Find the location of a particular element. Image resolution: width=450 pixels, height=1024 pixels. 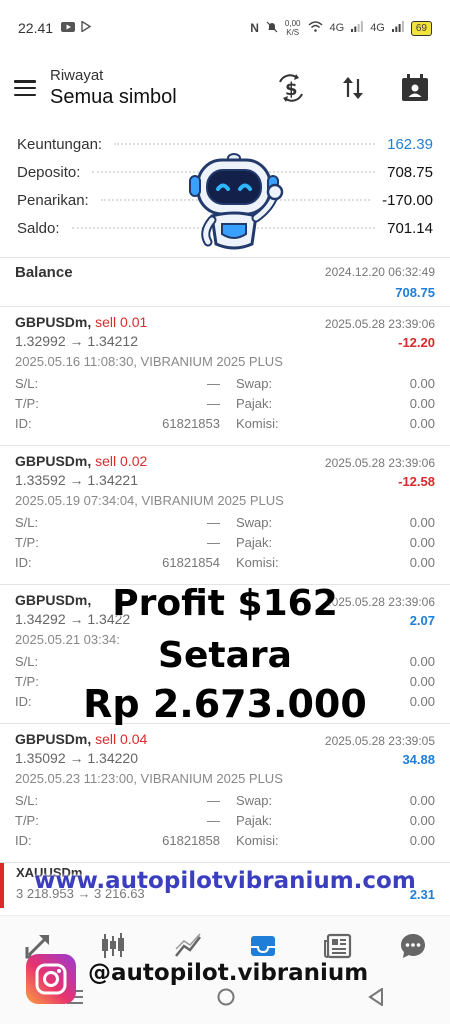

app-bar: Riwayat Semua simbol $ is located at coordinates (225, 88).